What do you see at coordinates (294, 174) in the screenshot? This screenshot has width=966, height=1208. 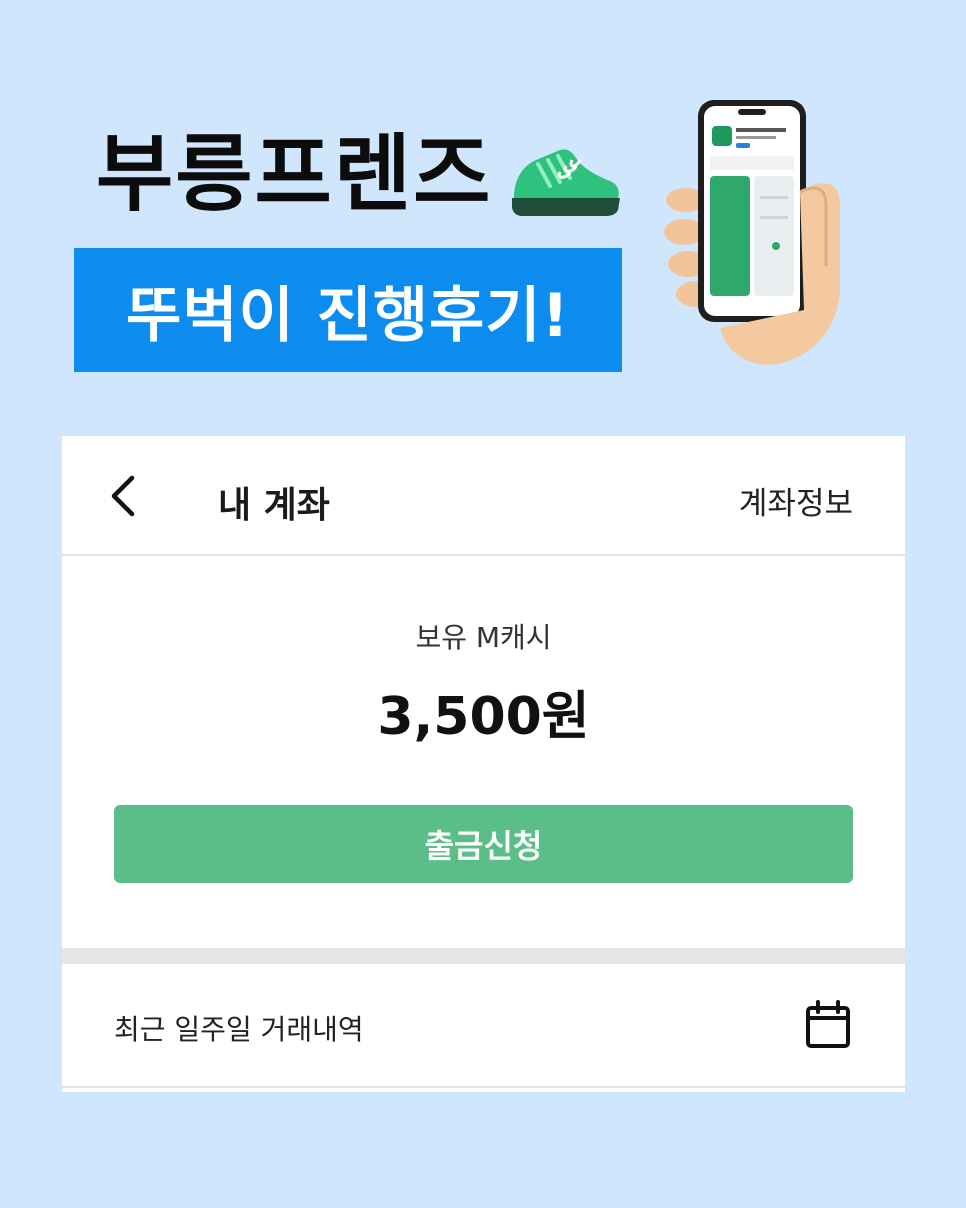 I see `promo-title: 부릉프렌즈` at bounding box center [294, 174].